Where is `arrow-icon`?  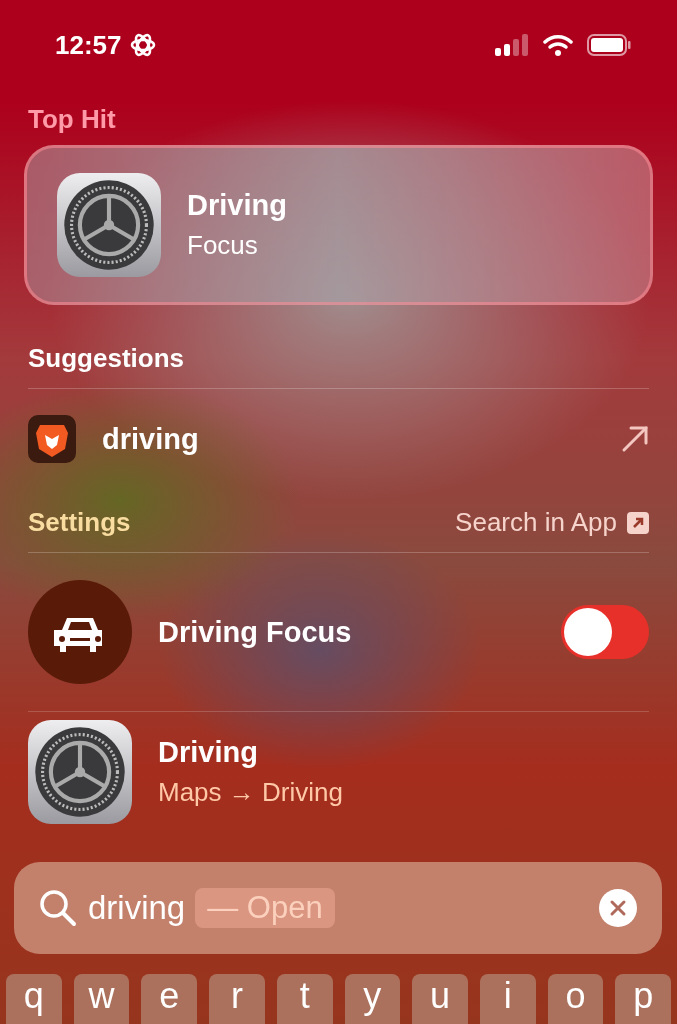
arrow-icon is located at coordinates (635, 439).